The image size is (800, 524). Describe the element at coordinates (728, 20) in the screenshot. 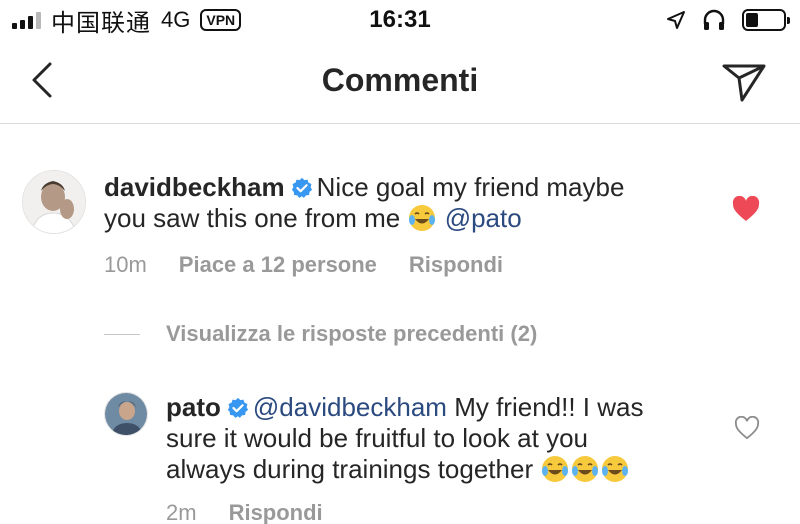

I see `status-right` at that location.